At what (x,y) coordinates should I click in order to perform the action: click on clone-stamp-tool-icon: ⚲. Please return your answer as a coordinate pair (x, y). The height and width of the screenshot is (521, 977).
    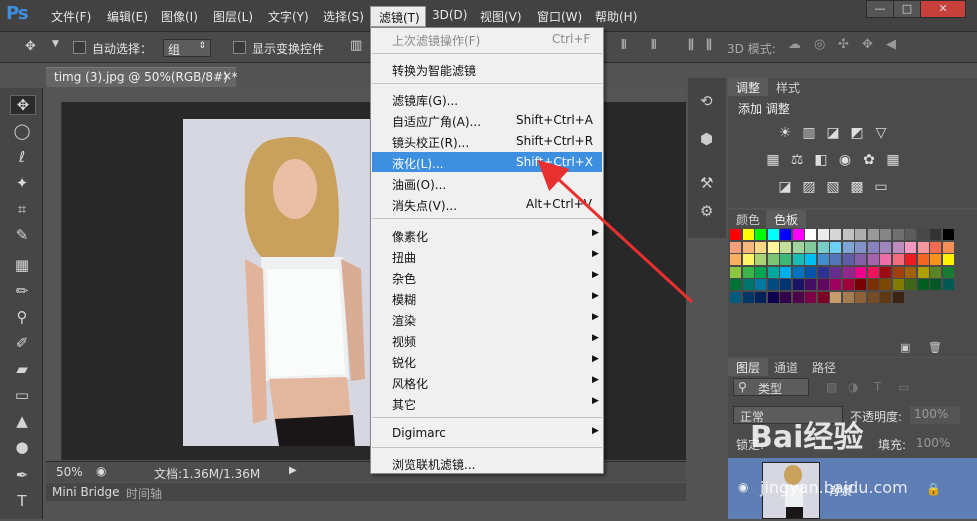
    Looking at the image, I should click on (22, 317).